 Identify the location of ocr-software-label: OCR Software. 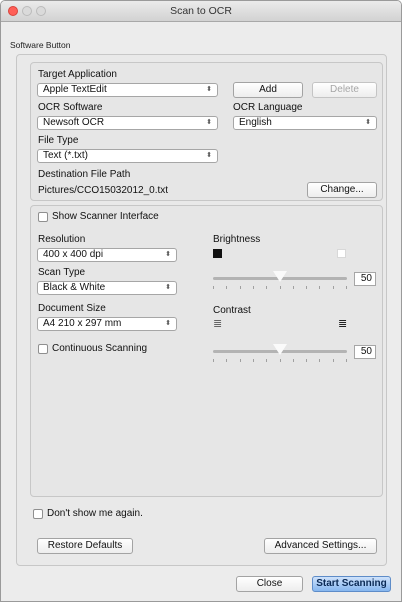
(70, 107).